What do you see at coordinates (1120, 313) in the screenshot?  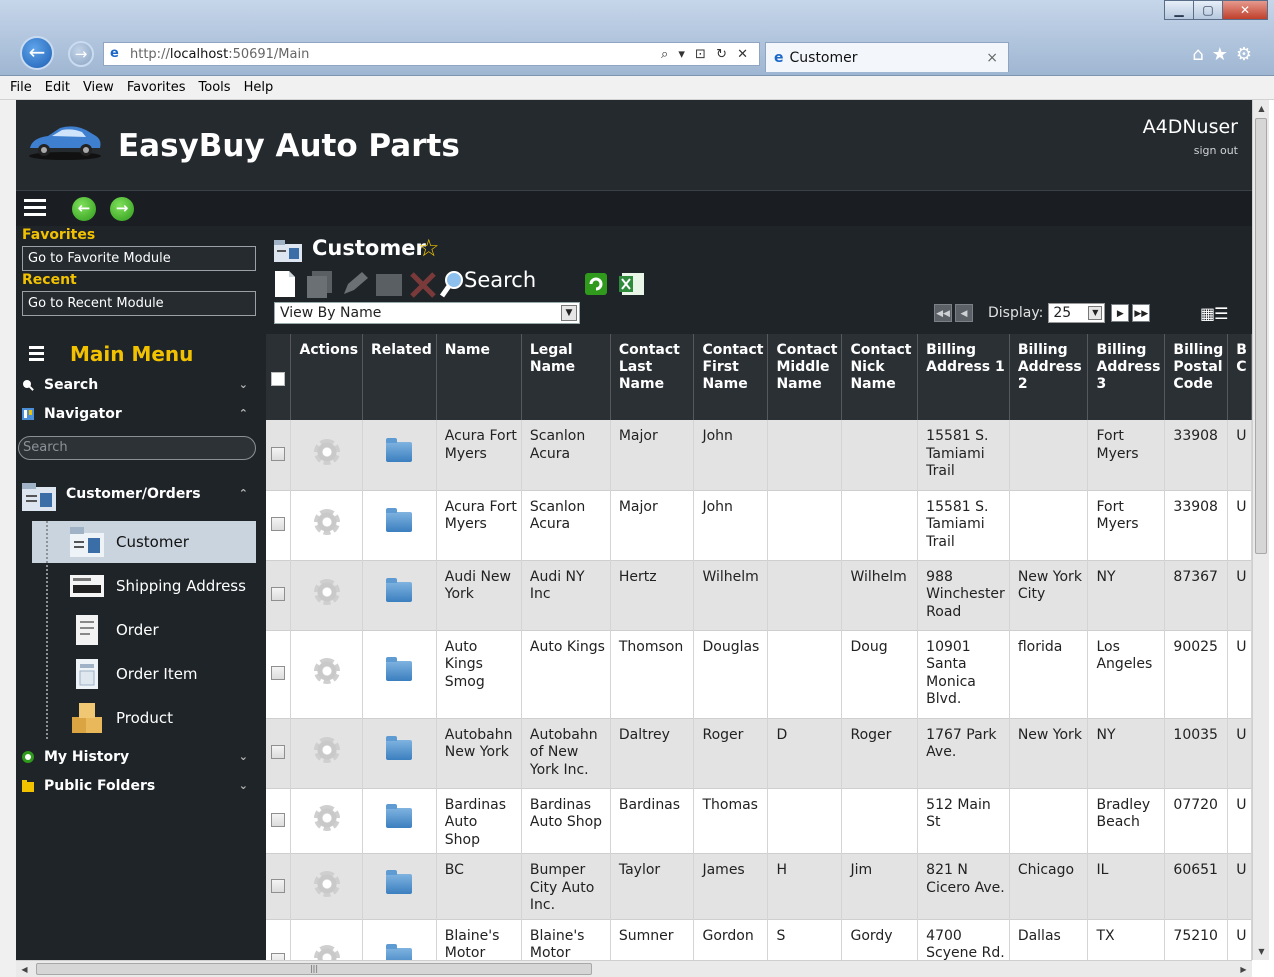 I see `next-page-button: ▶` at bounding box center [1120, 313].